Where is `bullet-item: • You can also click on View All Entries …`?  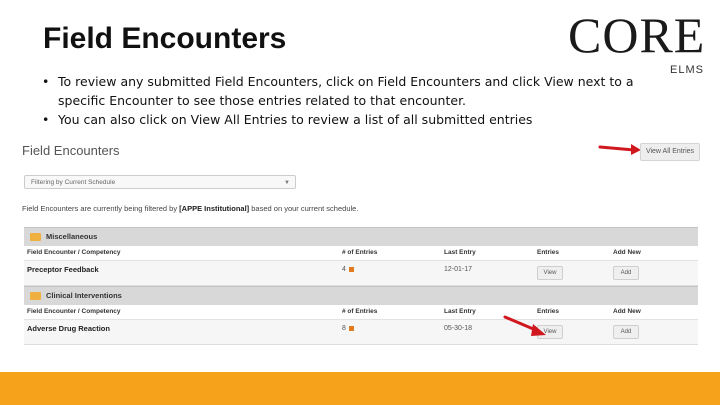 bullet-item: • You can also click on View All Entries … is located at coordinates (352, 119).